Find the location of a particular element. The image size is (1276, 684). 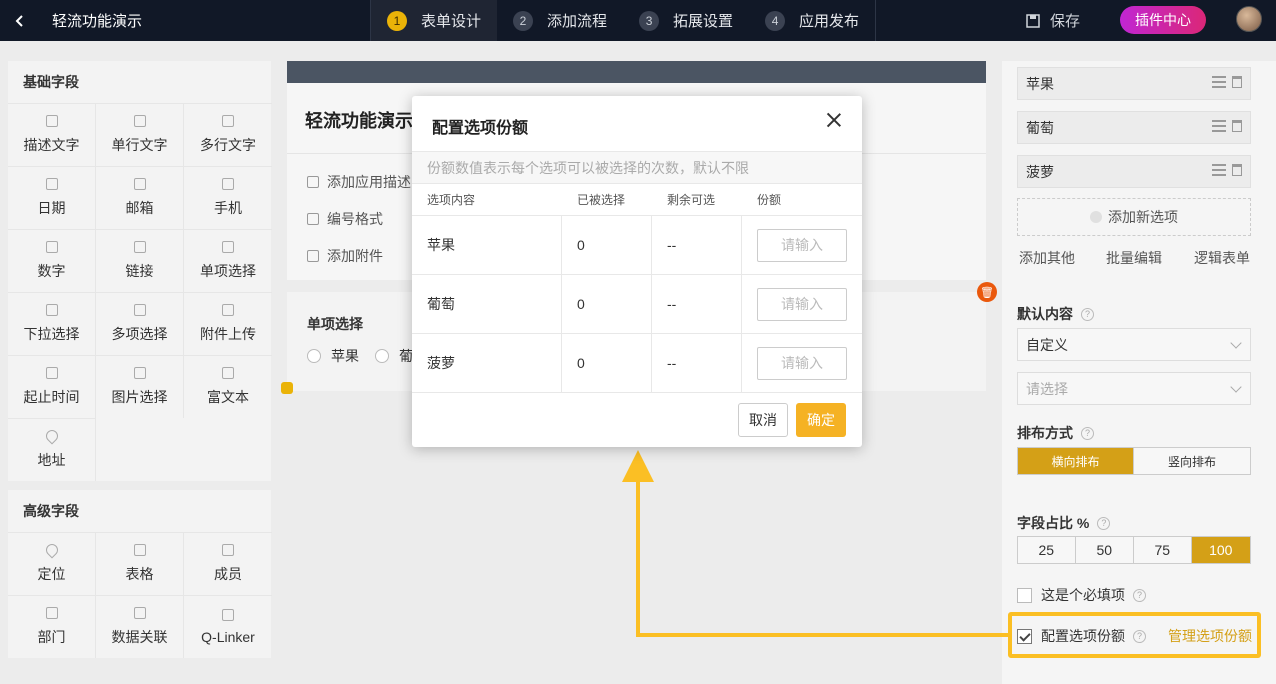

tab-add-flow: 2 添加流程 is located at coordinates (560, 20).